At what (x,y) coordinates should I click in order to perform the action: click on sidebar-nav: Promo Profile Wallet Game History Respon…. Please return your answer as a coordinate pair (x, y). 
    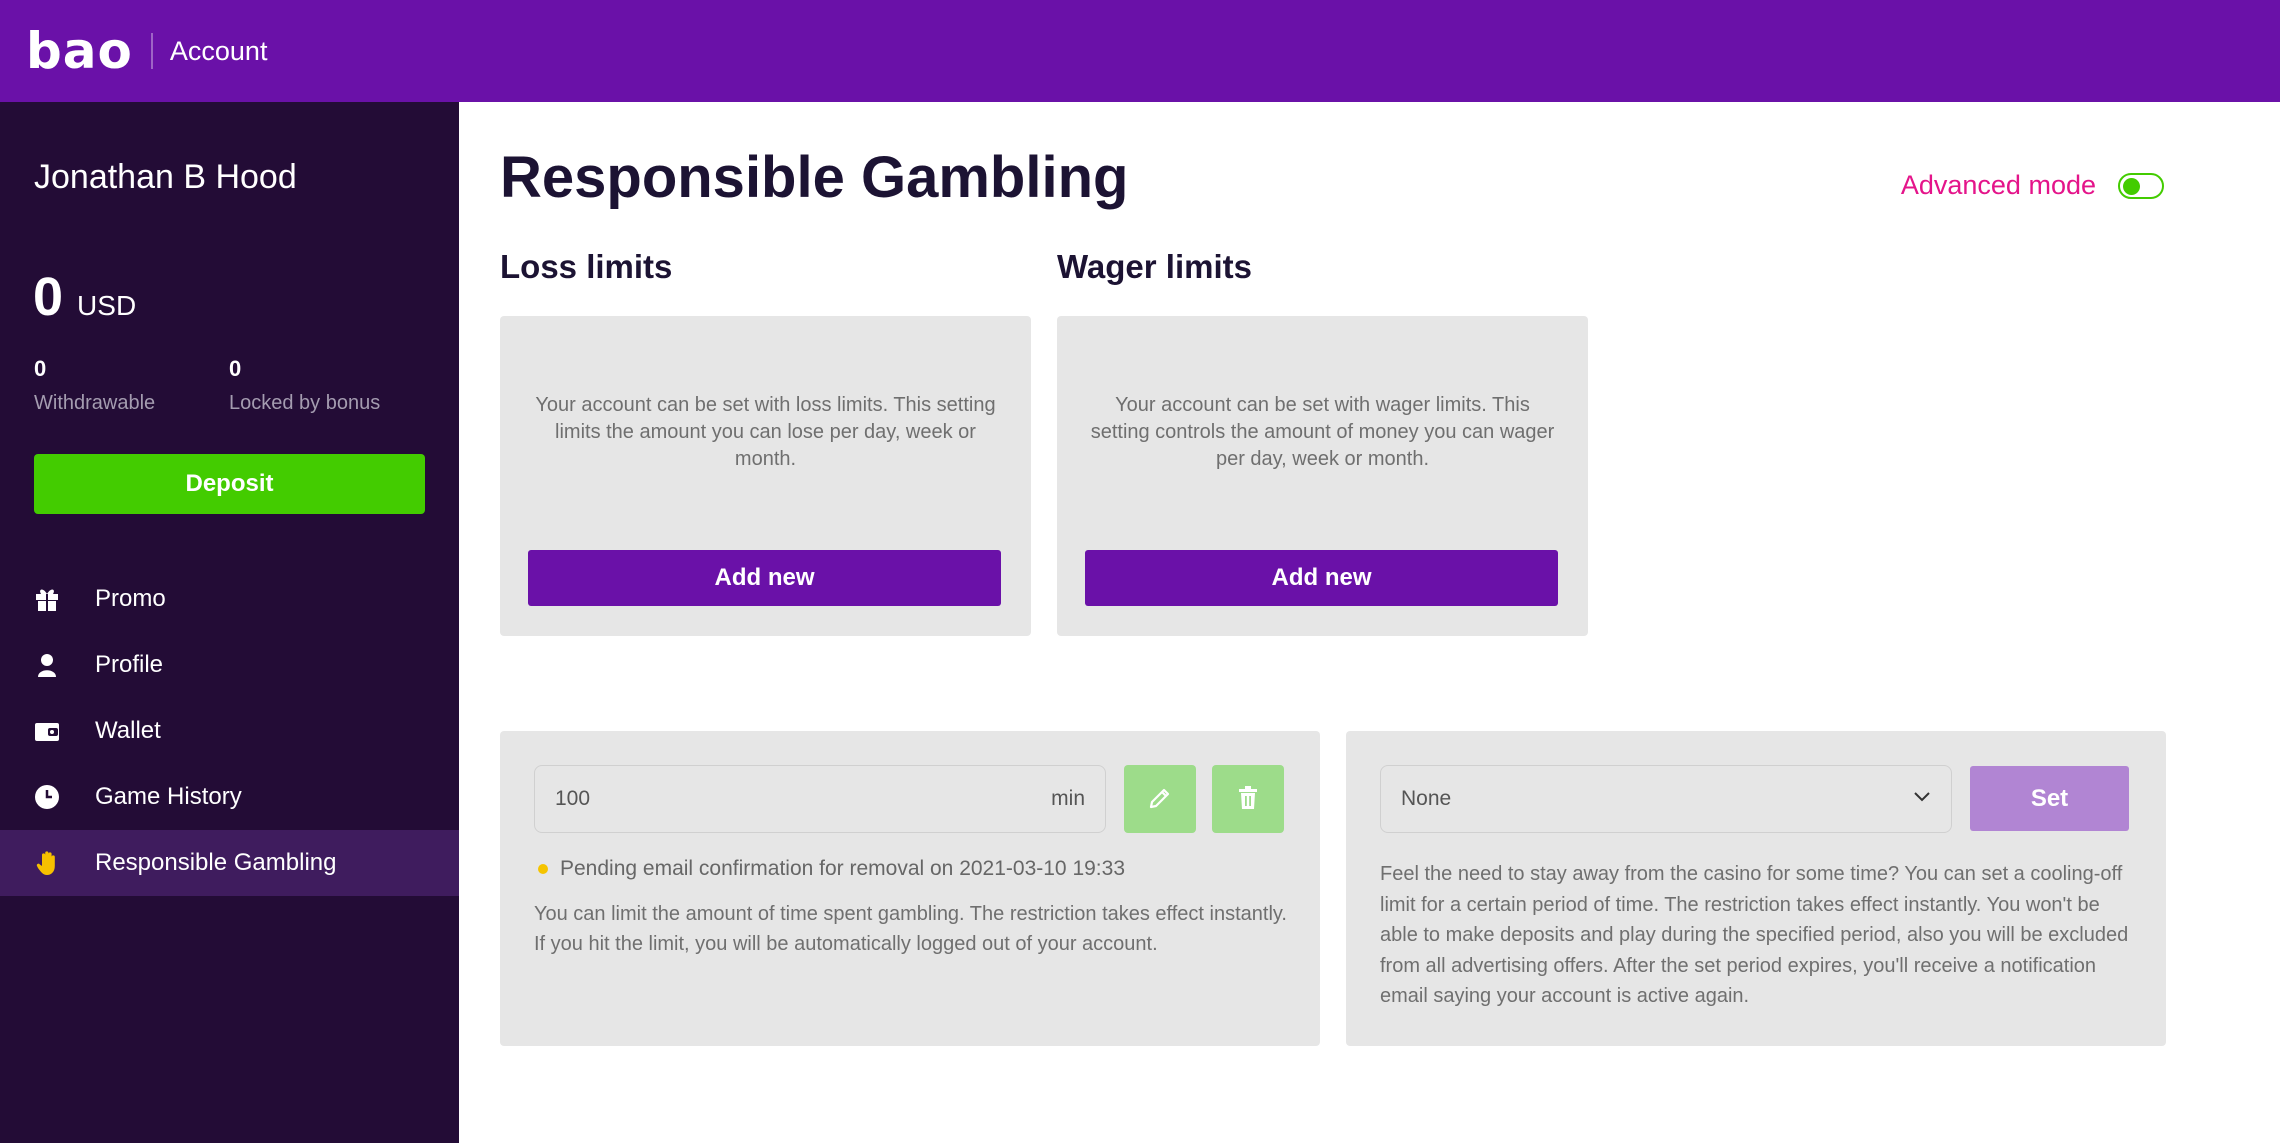
    Looking at the image, I should click on (229, 731).